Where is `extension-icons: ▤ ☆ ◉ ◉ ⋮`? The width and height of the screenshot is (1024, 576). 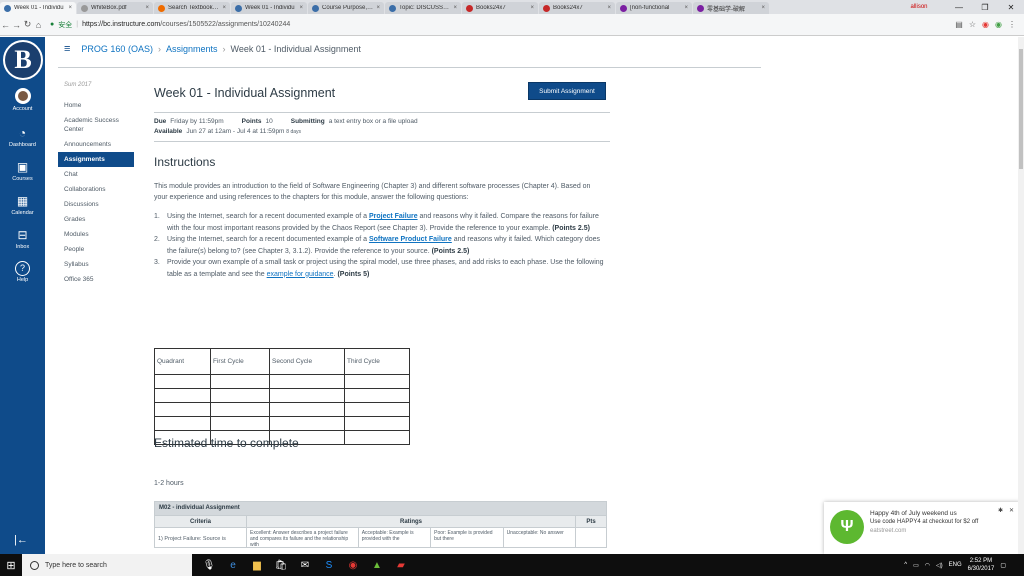
extension-icons: ▤ ☆ ◉ ◉ ⋮ is located at coordinates (985, 24).